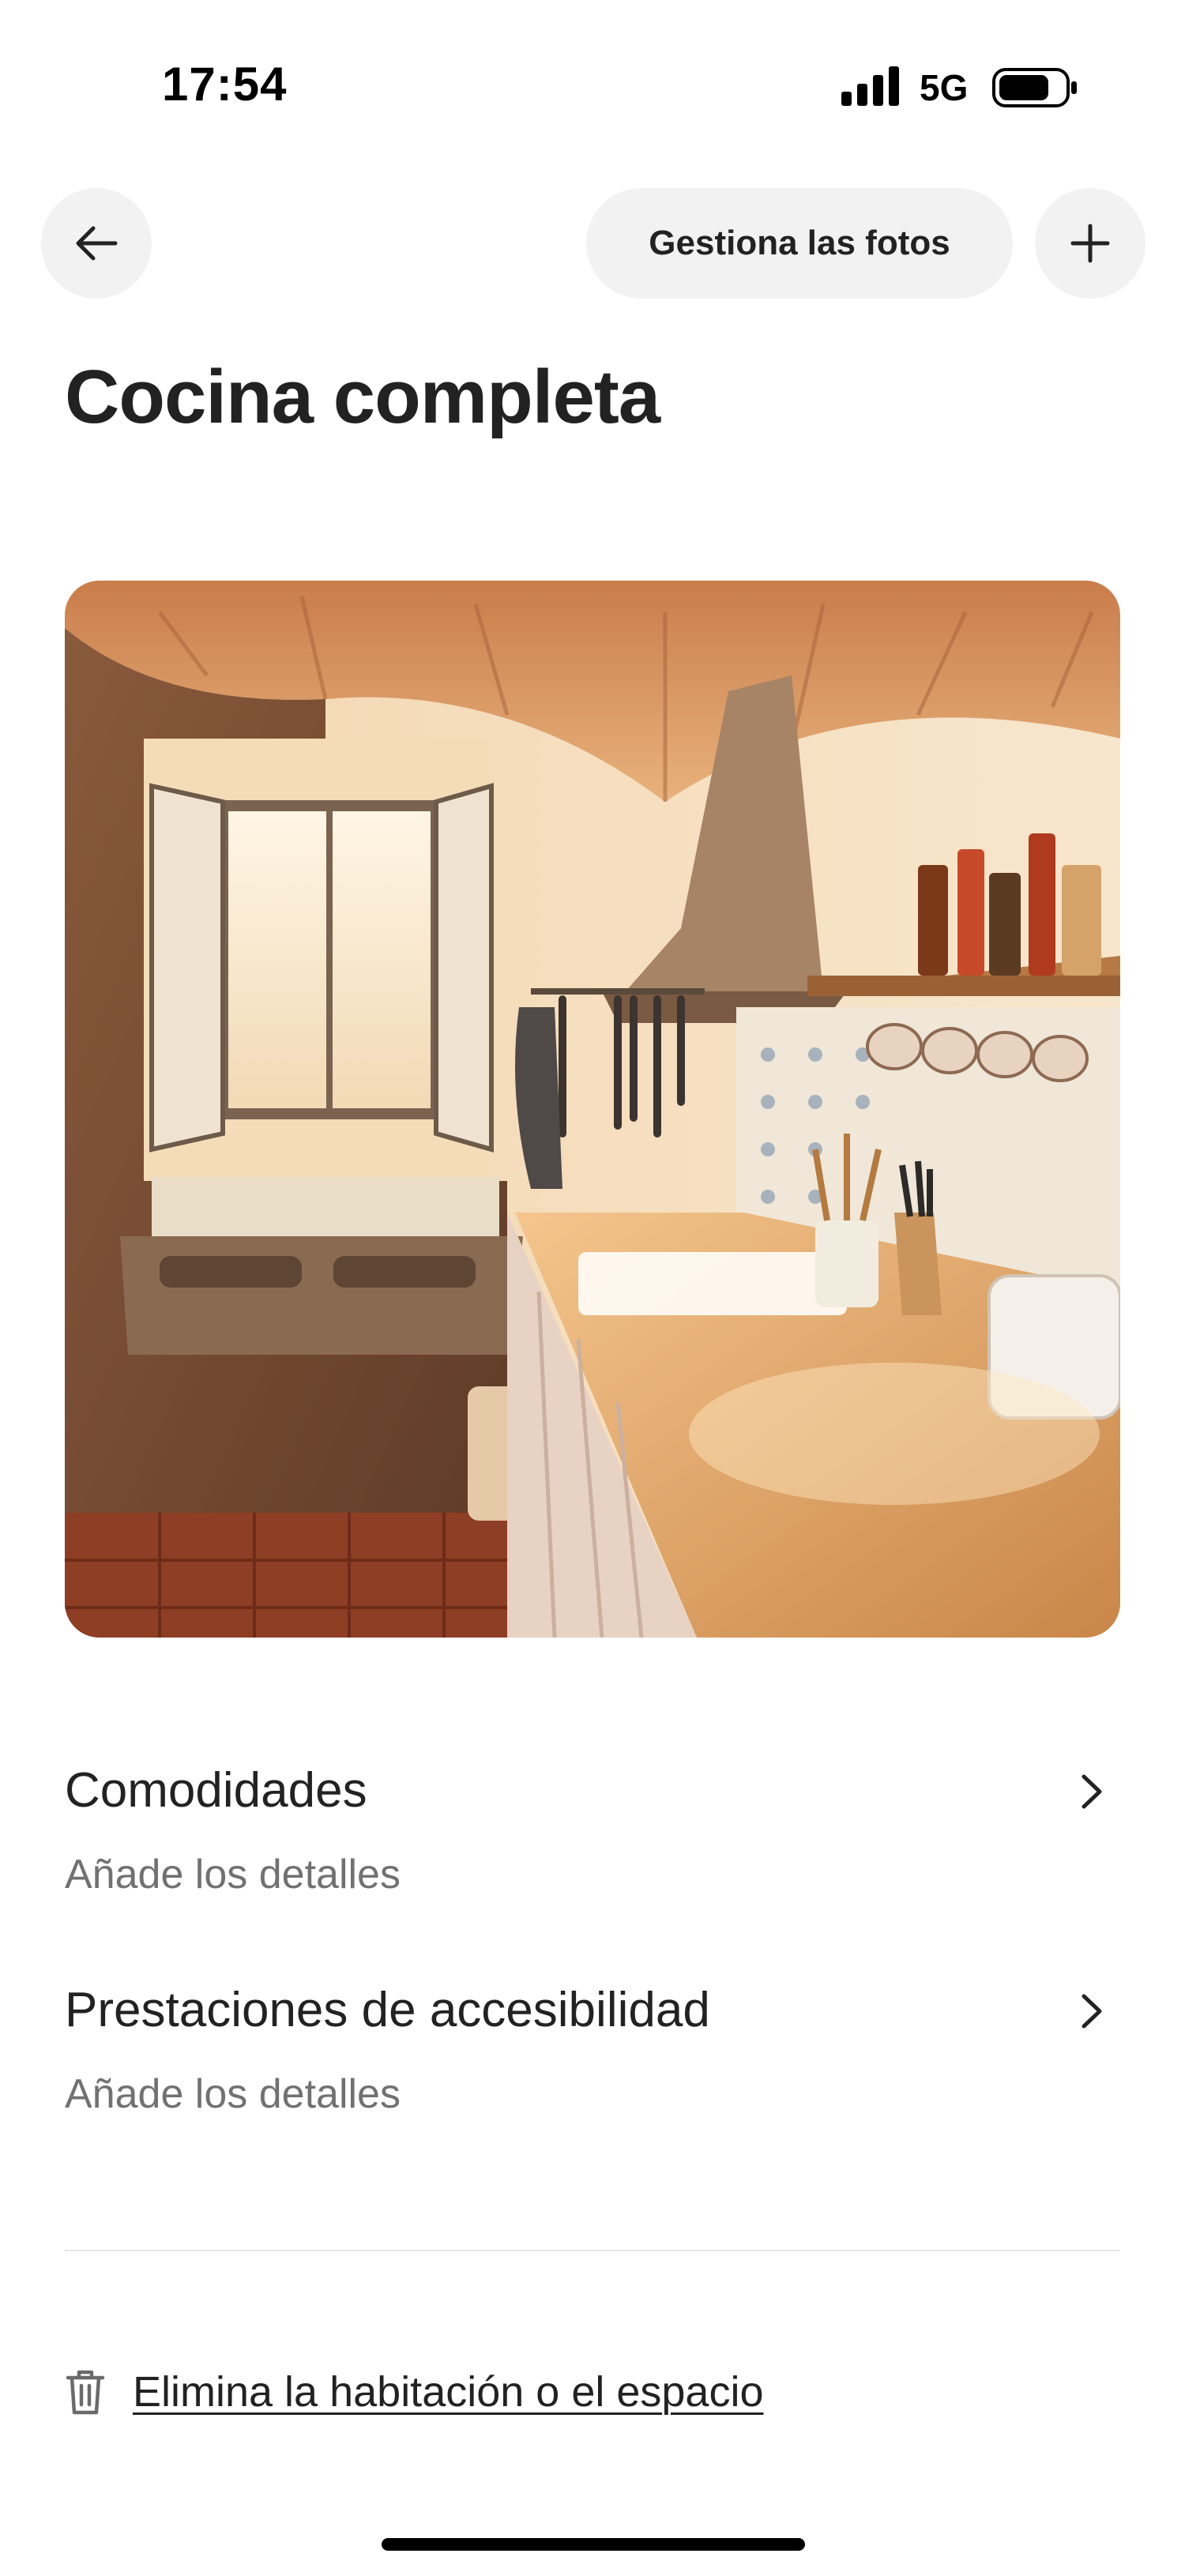 This screenshot has width=1185, height=2576. I want to click on status-bar: 17:54 5G, so click(592, 79).